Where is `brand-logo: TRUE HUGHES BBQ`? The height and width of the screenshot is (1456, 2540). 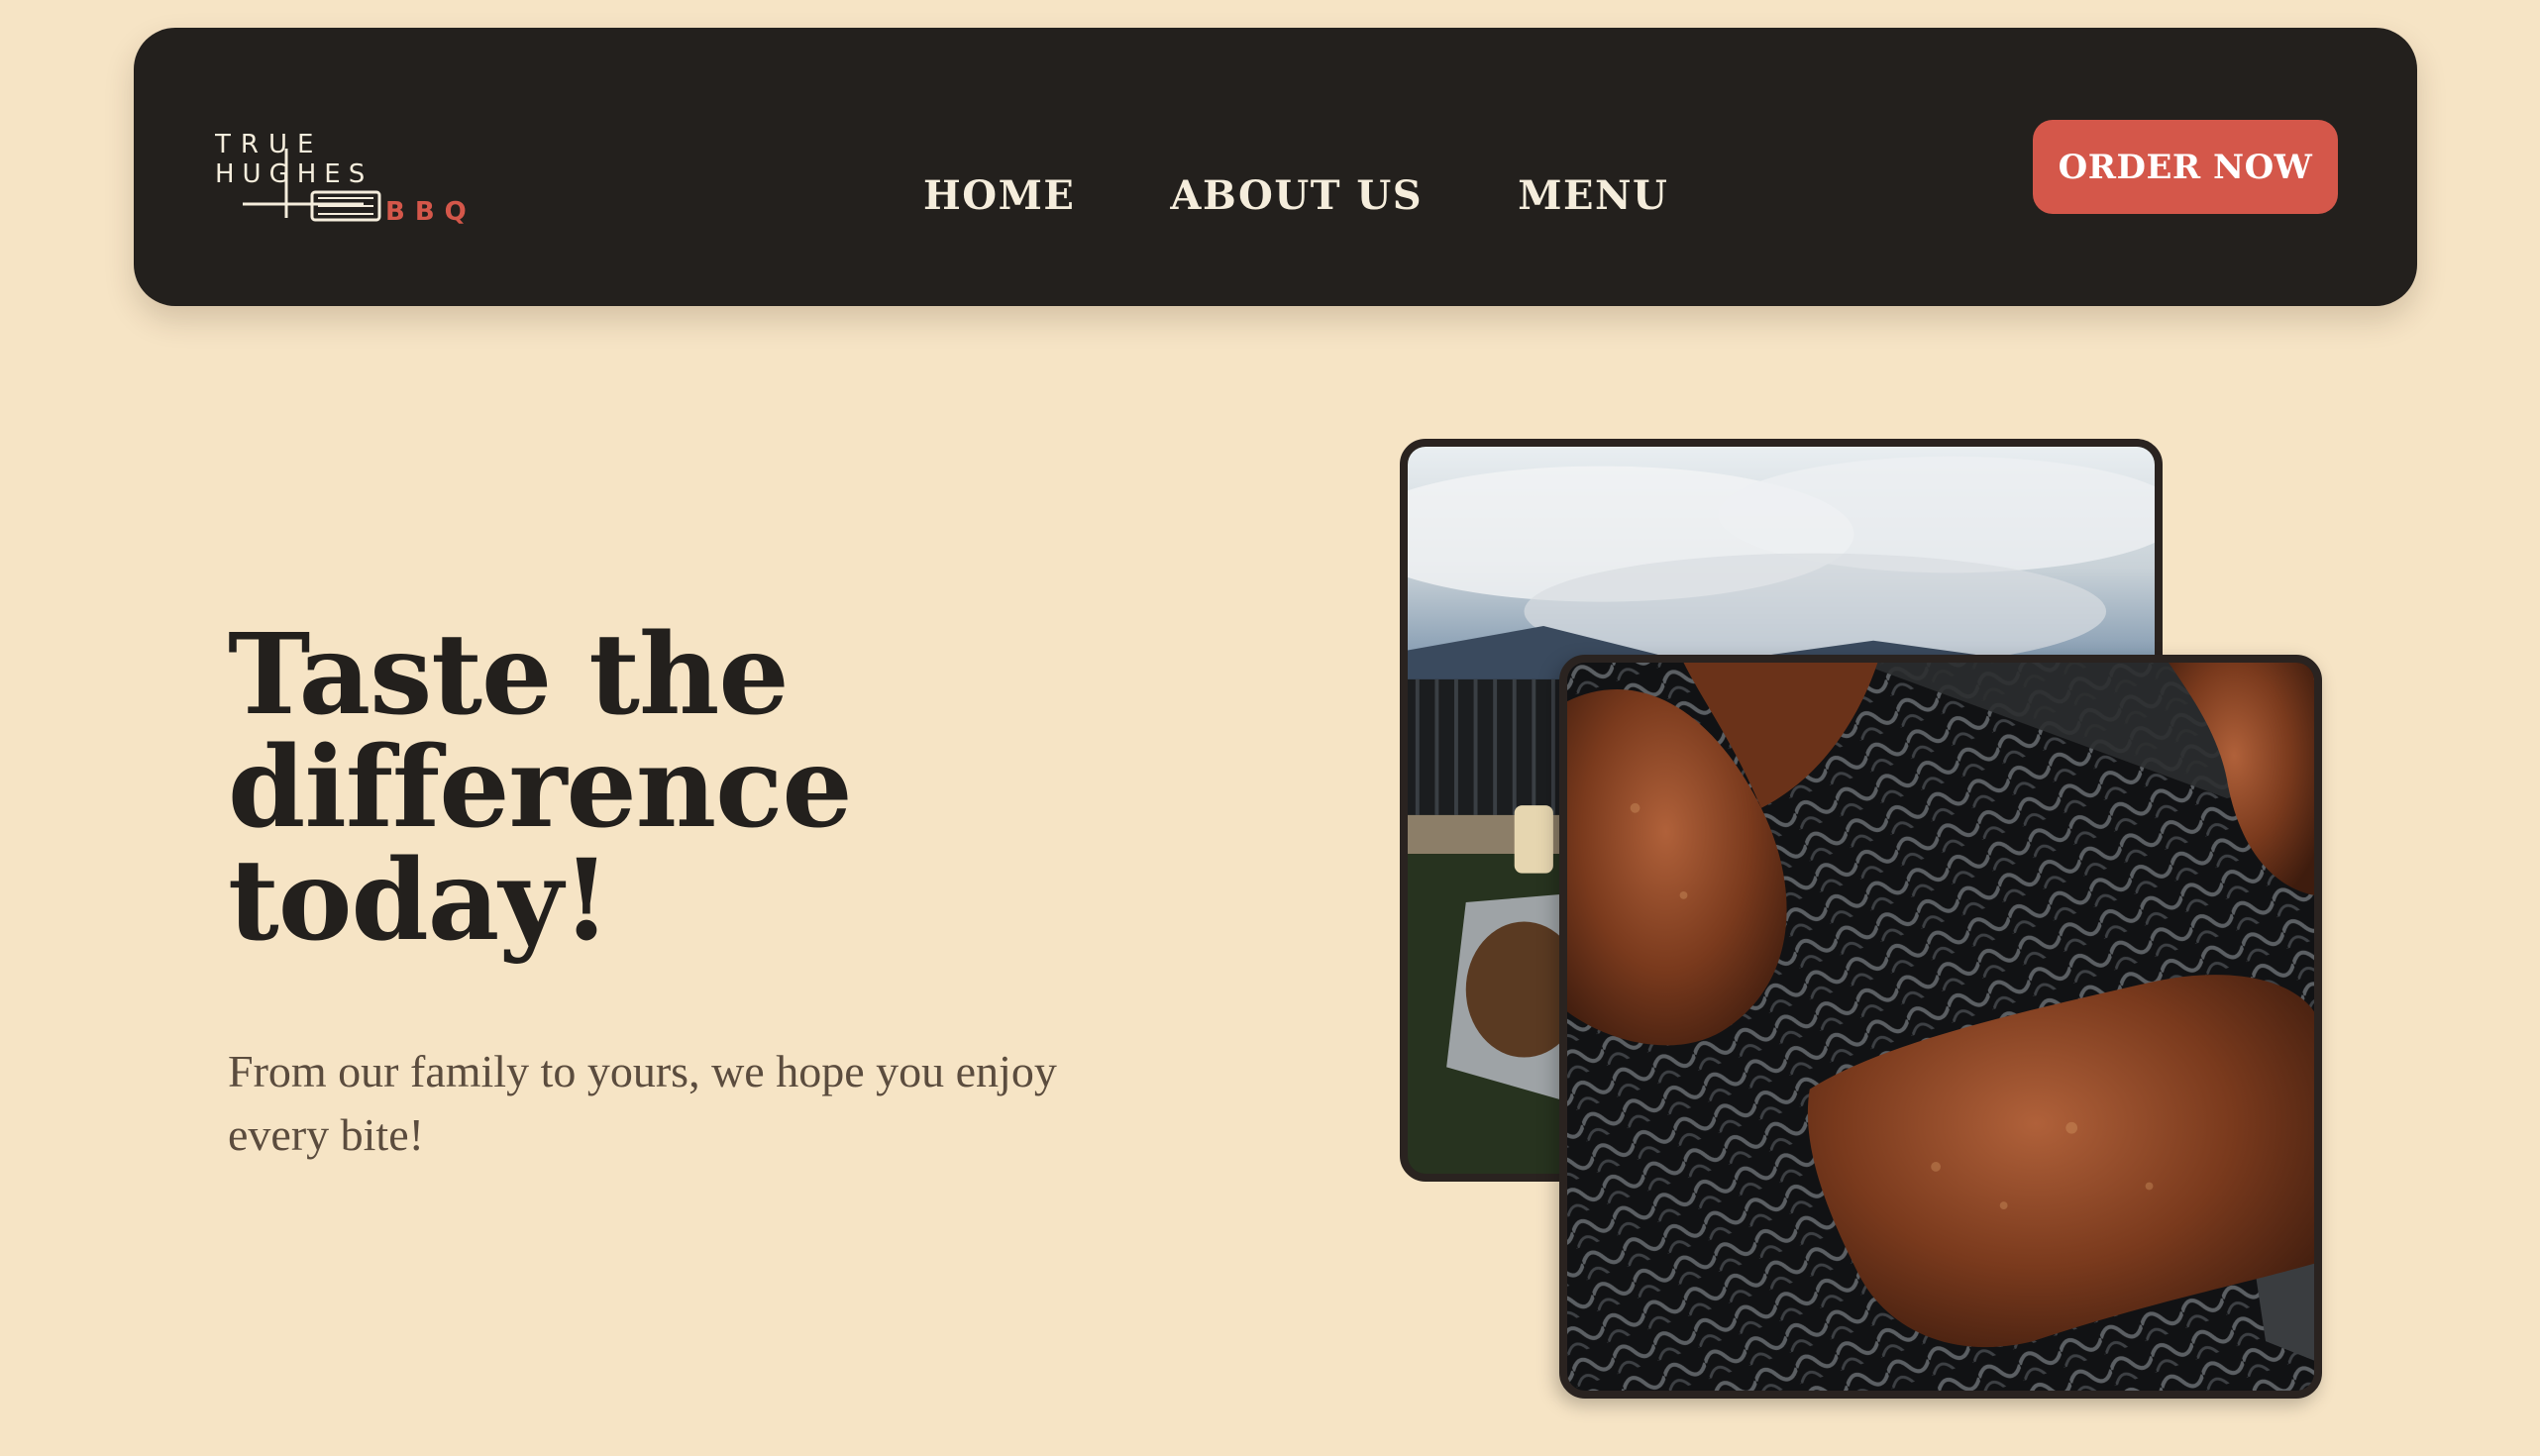 brand-logo: TRUE HUGHES BBQ is located at coordinates (344, 186).